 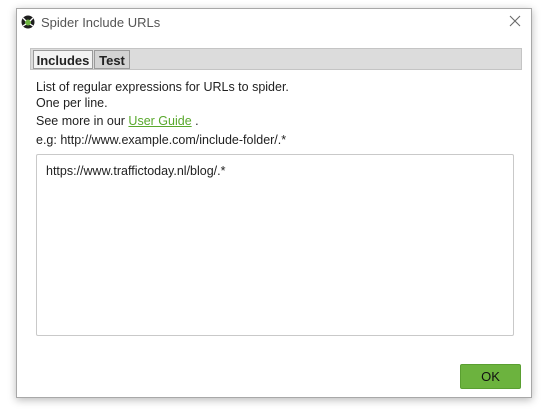 I want to click on see-more-prefix: See more in our, so click(x=80, y=121).